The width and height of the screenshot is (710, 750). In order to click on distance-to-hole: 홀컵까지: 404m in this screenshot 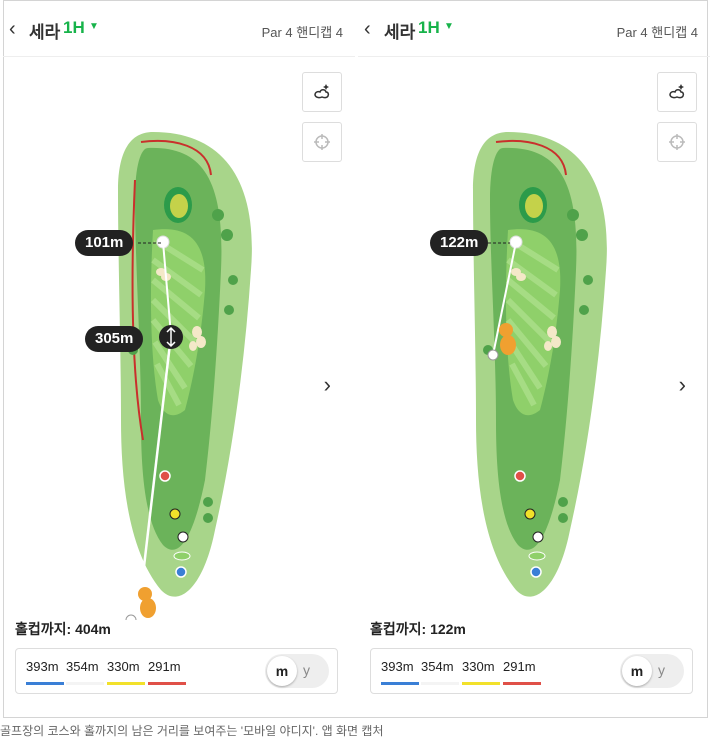, I will do `click(63, 629)`.